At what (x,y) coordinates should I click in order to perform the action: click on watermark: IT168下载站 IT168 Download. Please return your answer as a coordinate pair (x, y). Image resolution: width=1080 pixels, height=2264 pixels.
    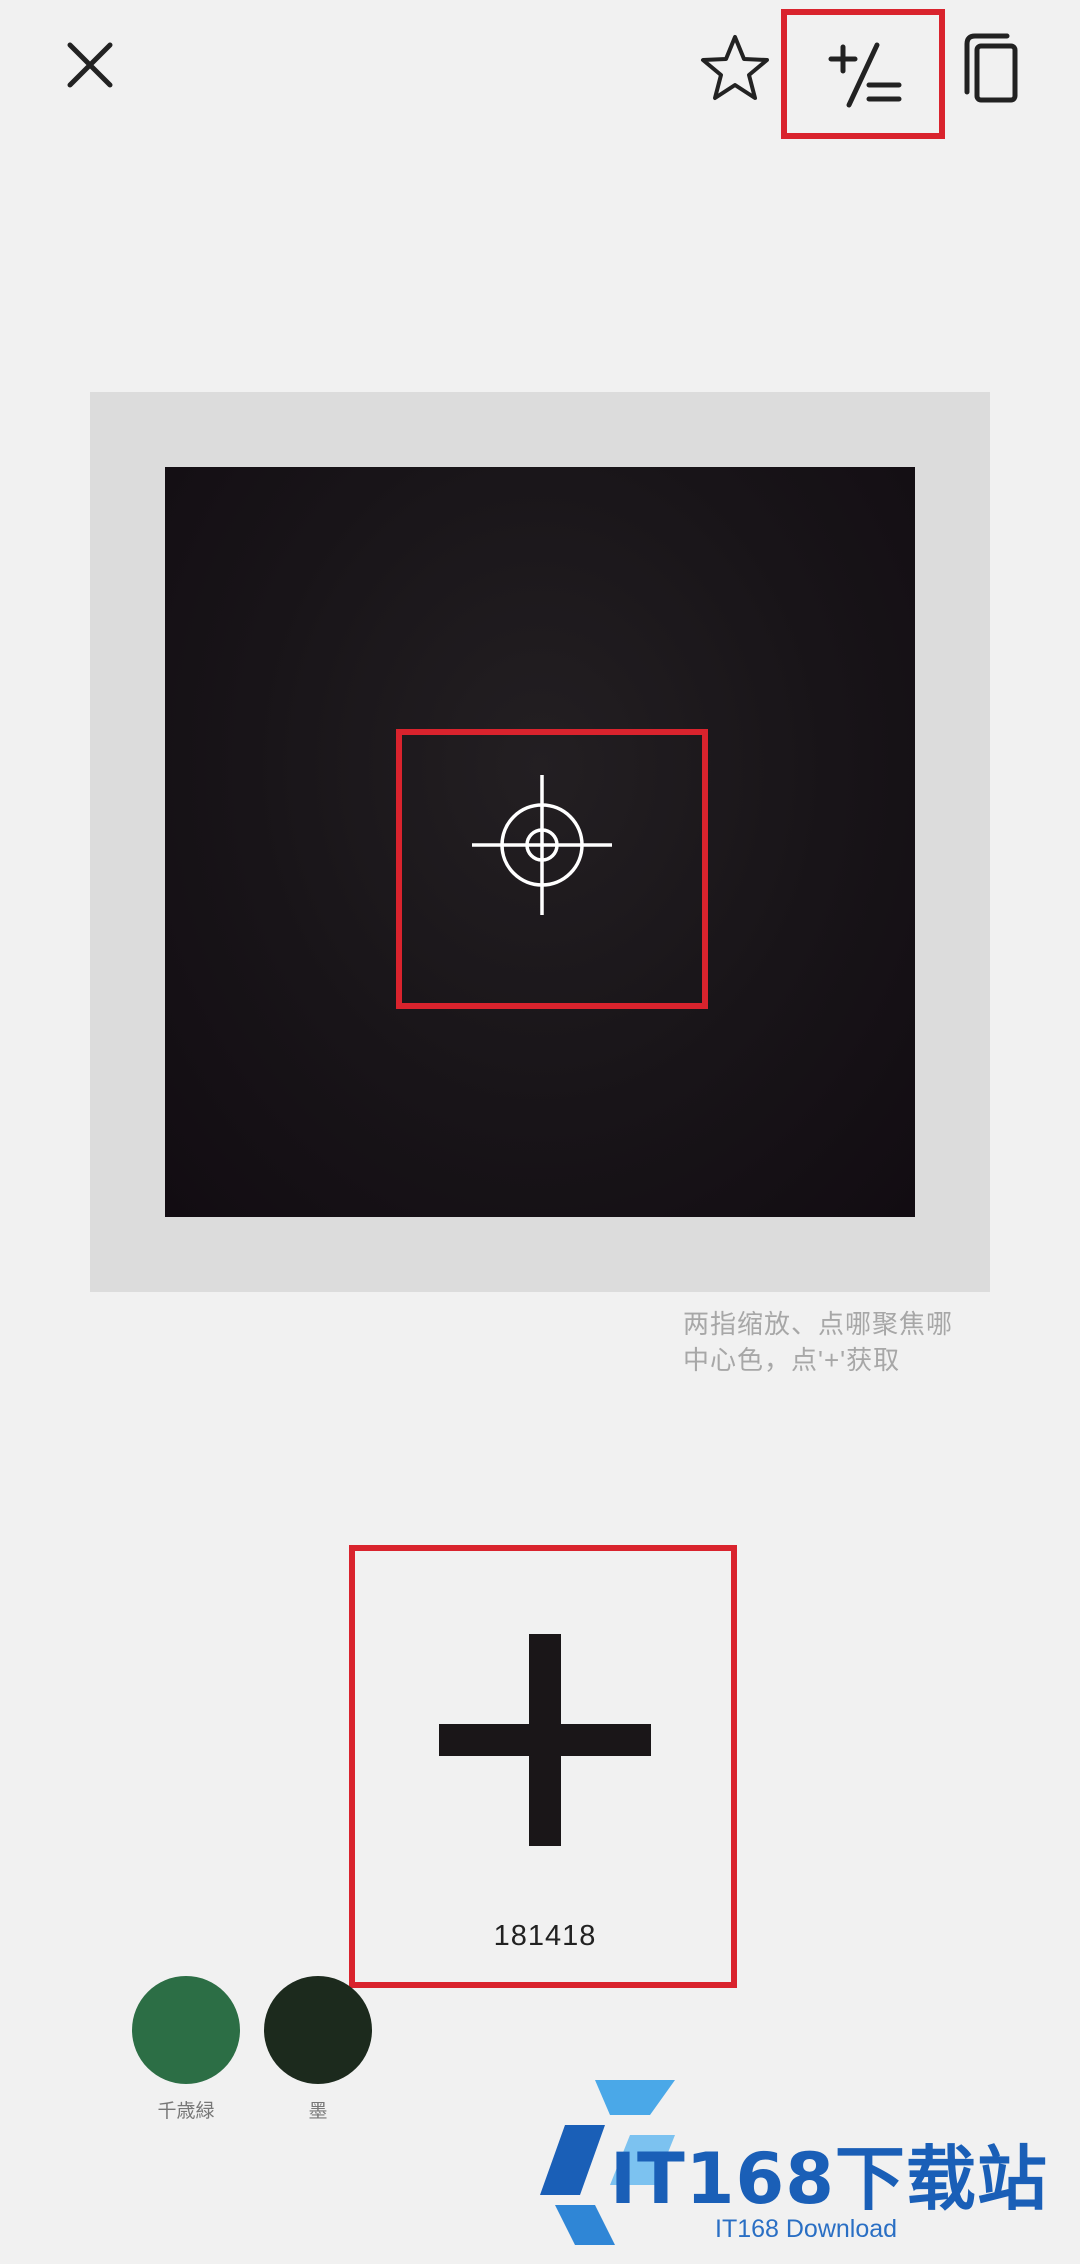
    Looking at the image, I should click on (805, 2160).